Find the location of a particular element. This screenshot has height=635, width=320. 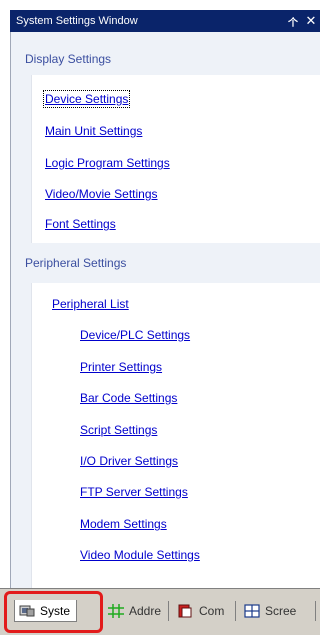

ftp-server-settings-link: FTP Server Settings is located at coordinates (134, 492).